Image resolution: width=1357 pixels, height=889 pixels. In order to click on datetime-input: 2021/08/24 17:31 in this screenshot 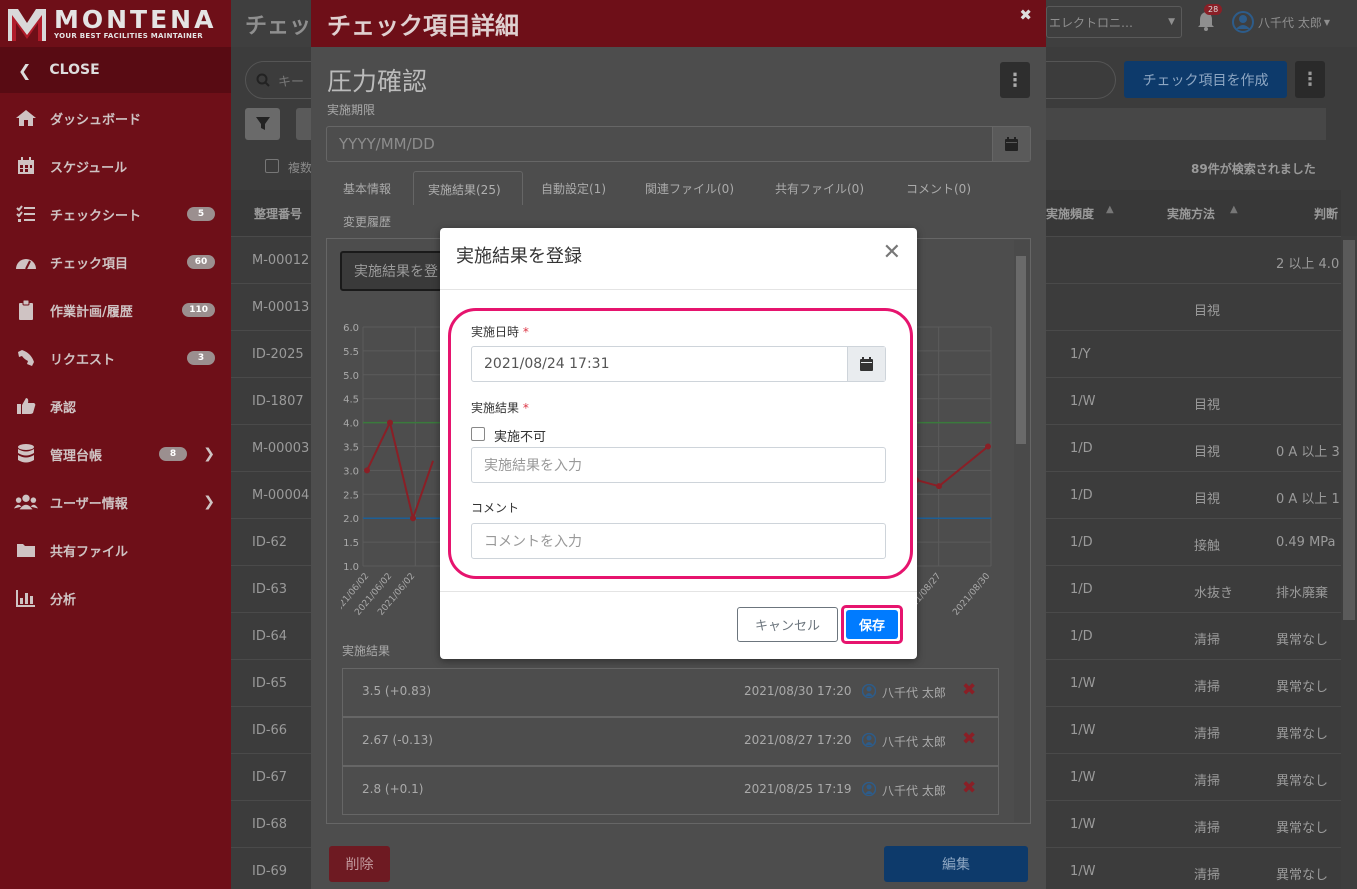, I will do `click(678, 364)`.